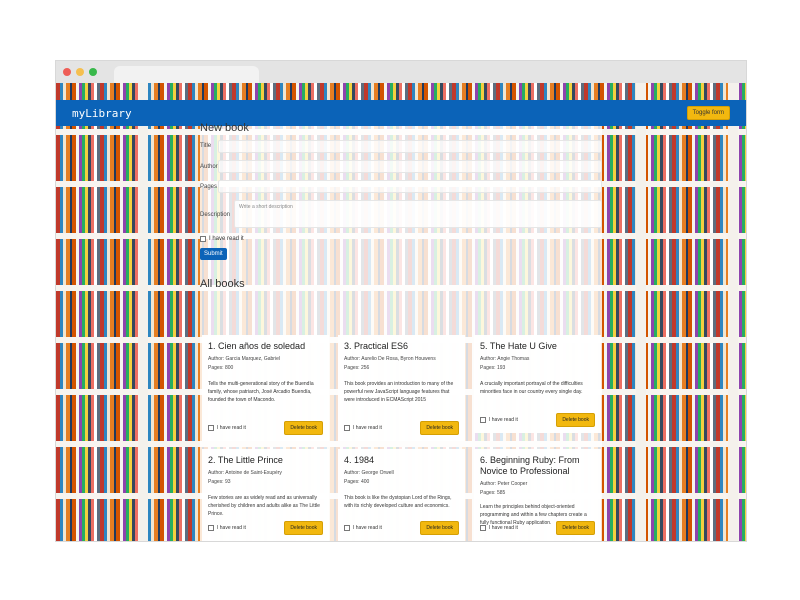 The height and width of the screenshot is (600, 800). I want to click on close-window-icon, so click(67, 72).